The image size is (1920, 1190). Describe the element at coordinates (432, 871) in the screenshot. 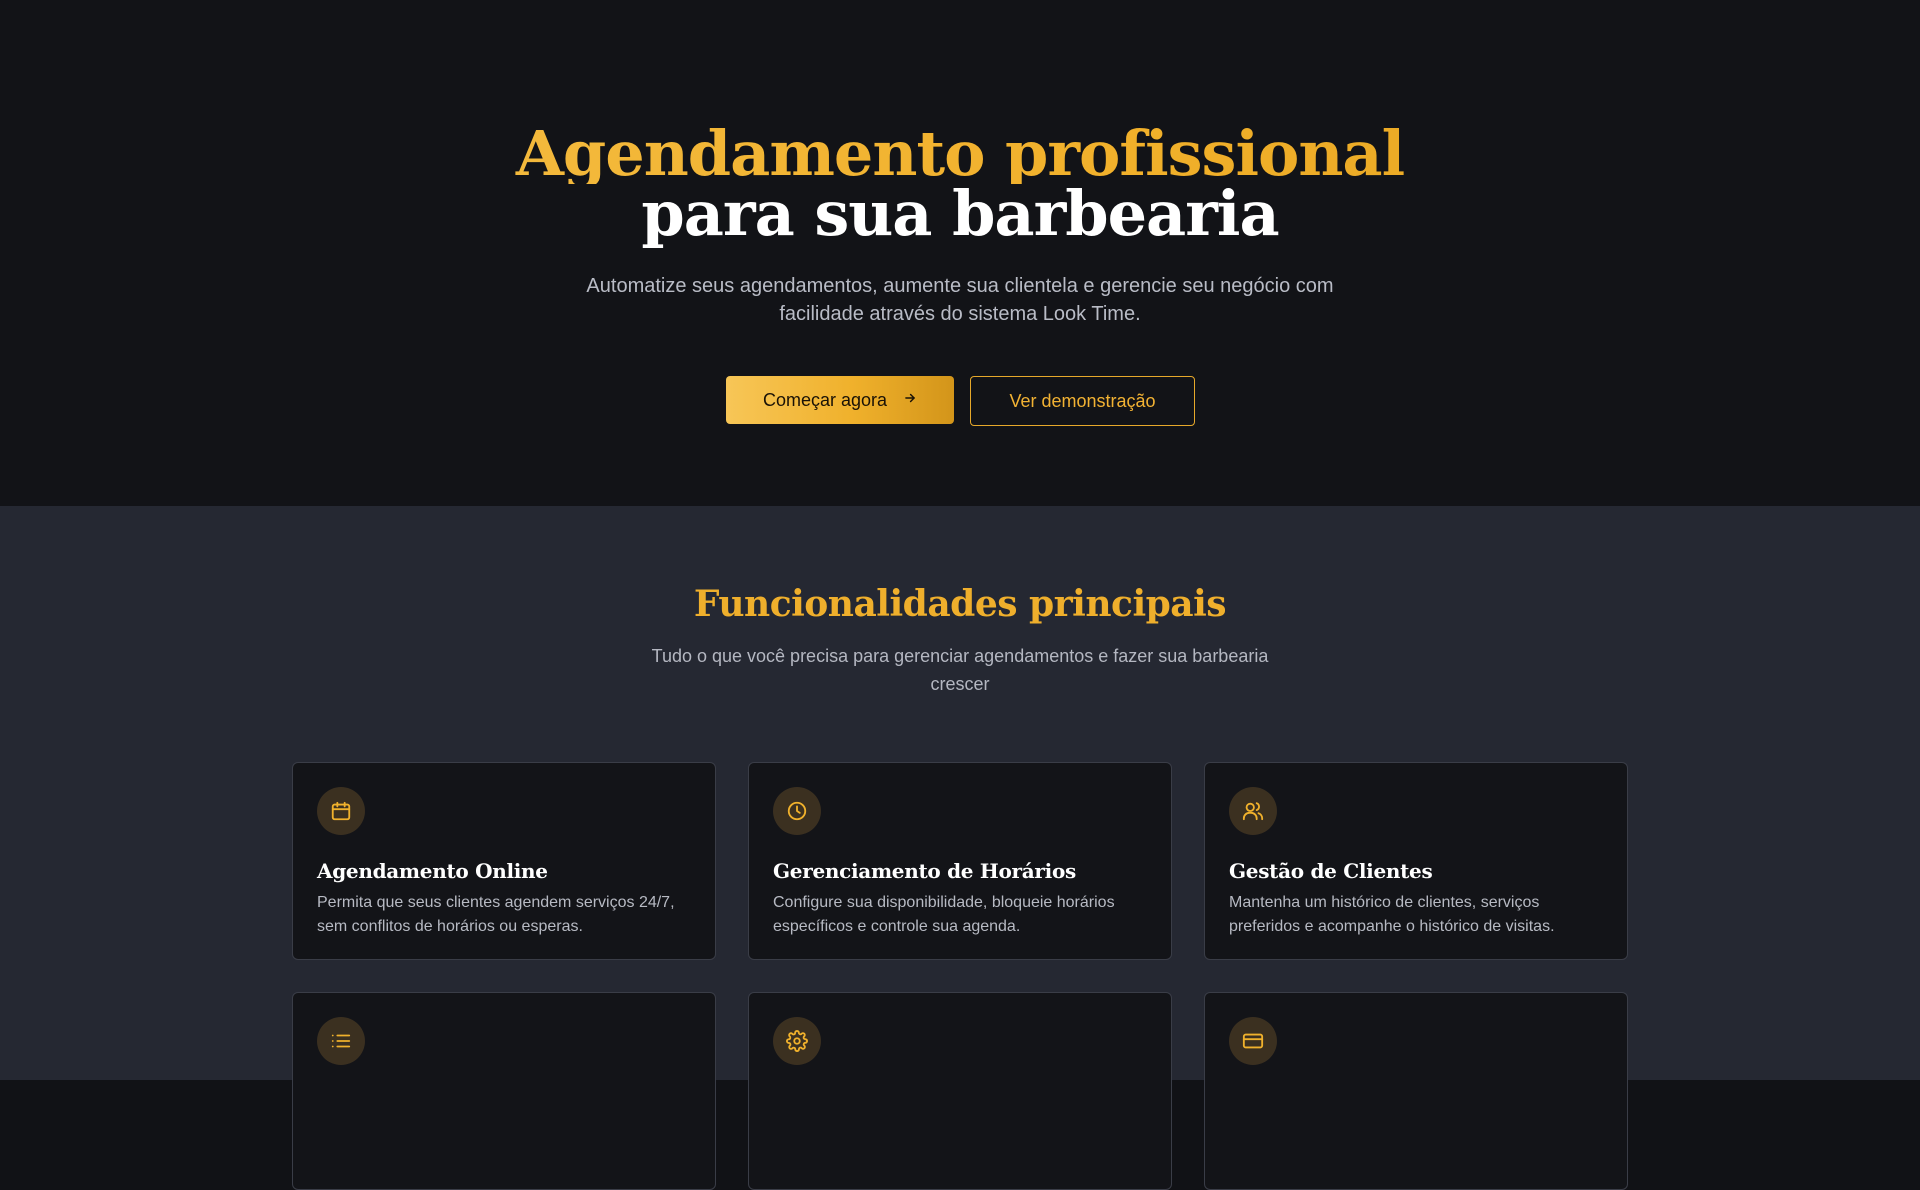

I see `feature-card-title: Agendamento Online` at that location.